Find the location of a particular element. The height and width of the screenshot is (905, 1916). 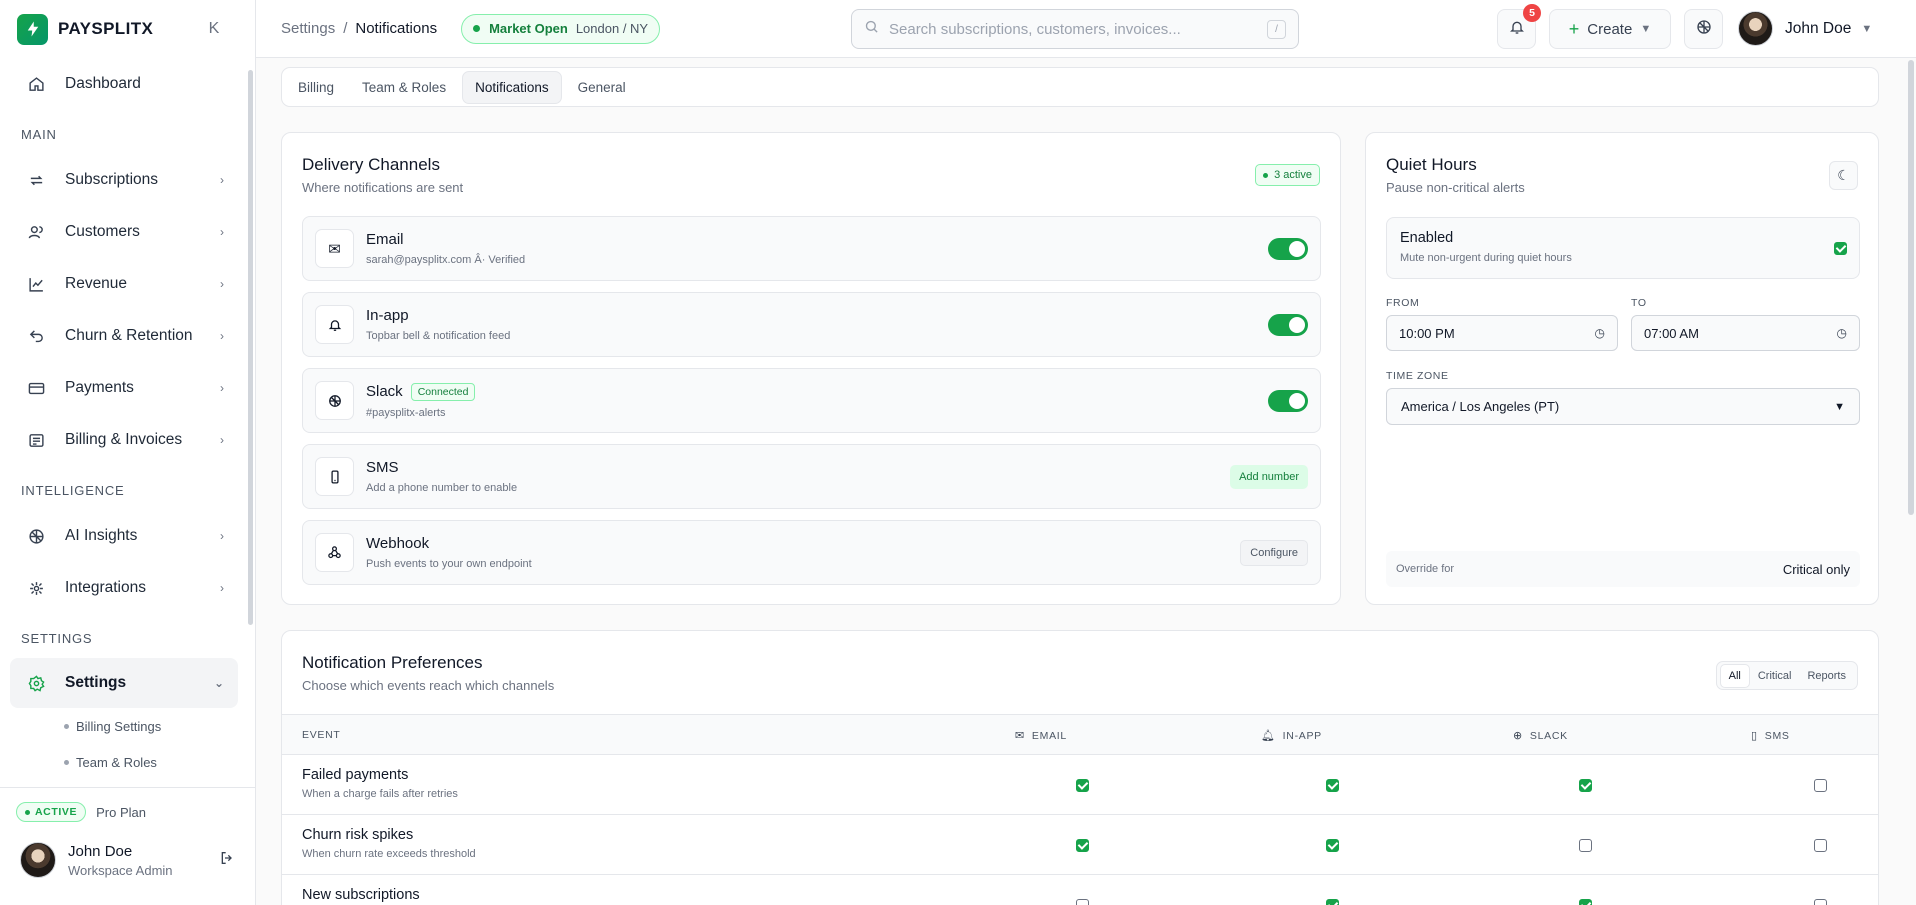

to-time-input: 07:00 AM ◷ is located at coordinates (1745, 333).